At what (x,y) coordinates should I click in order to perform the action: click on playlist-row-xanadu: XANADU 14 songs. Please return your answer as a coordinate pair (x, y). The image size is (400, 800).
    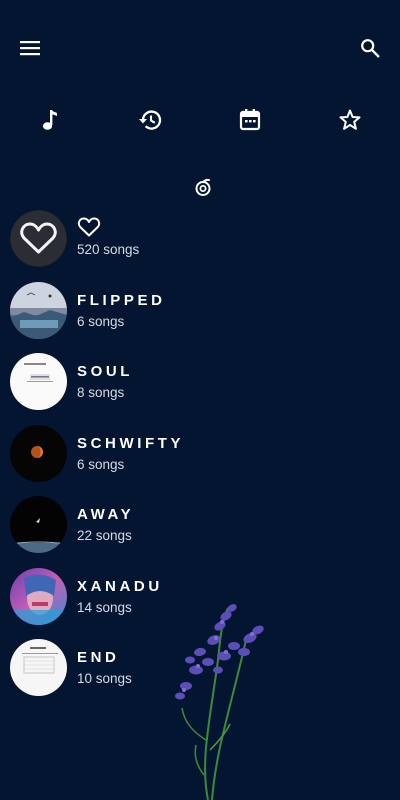
    Looking at the image, I should click on (200, 602).